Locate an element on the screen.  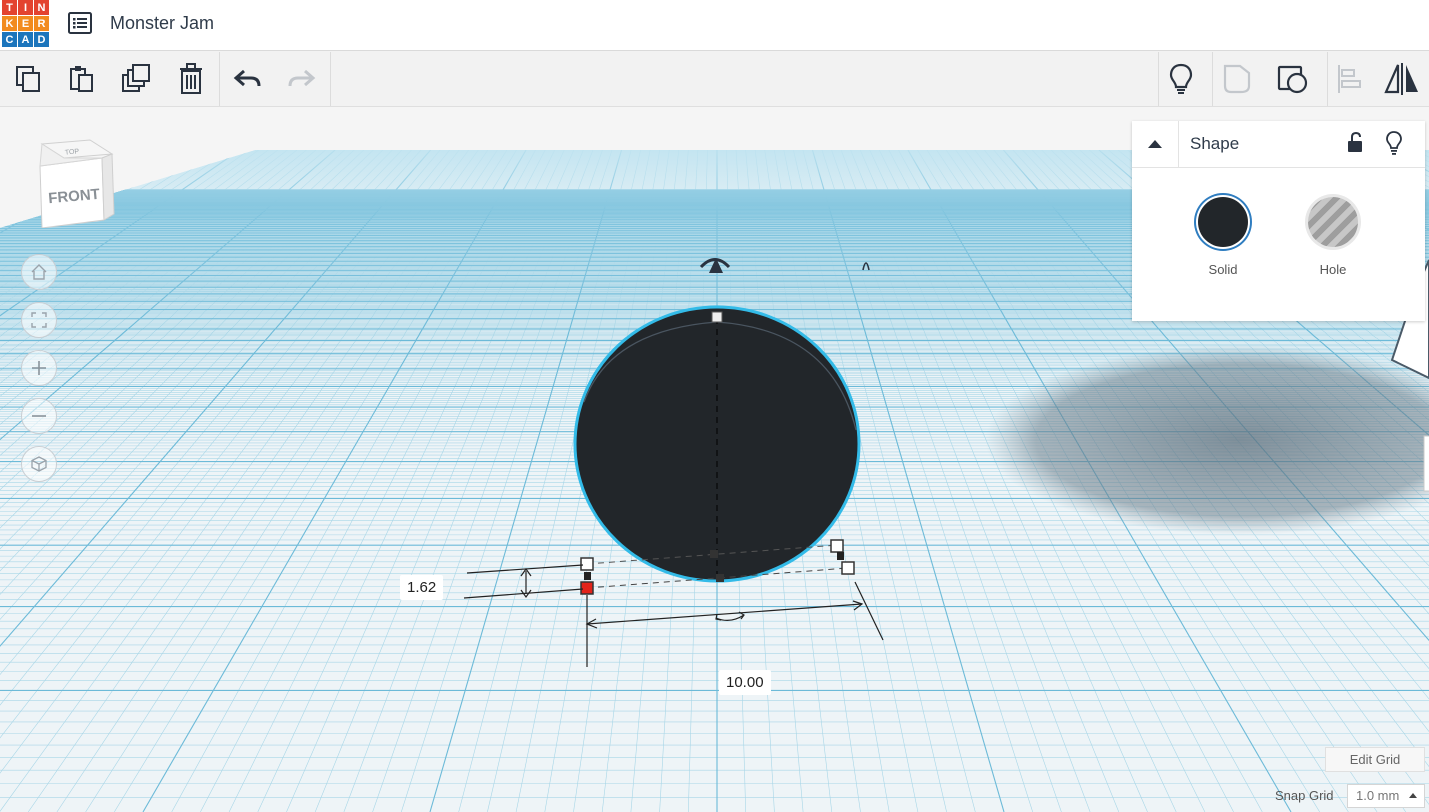
shape-inspector: Shape Solid Hole is located at coordinates (1278, 221).